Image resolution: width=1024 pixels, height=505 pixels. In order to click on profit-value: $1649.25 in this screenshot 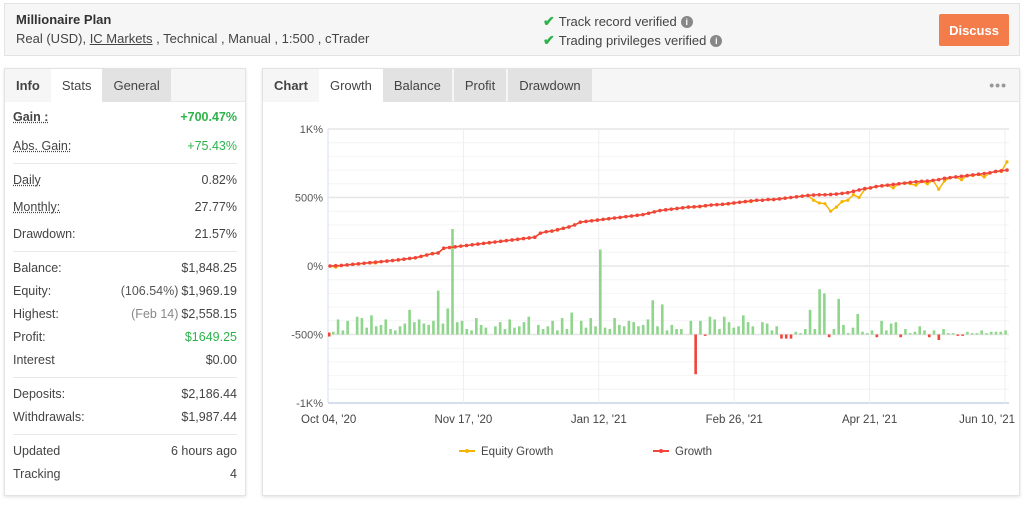, I will do `click(210, 337)`.